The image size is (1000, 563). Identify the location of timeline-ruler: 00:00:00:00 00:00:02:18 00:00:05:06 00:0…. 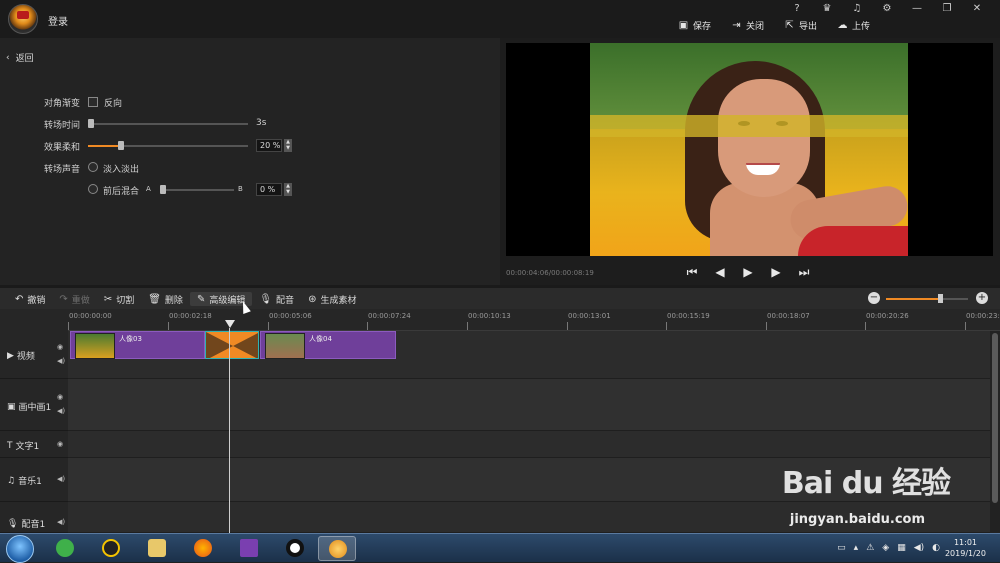
(534, 320).